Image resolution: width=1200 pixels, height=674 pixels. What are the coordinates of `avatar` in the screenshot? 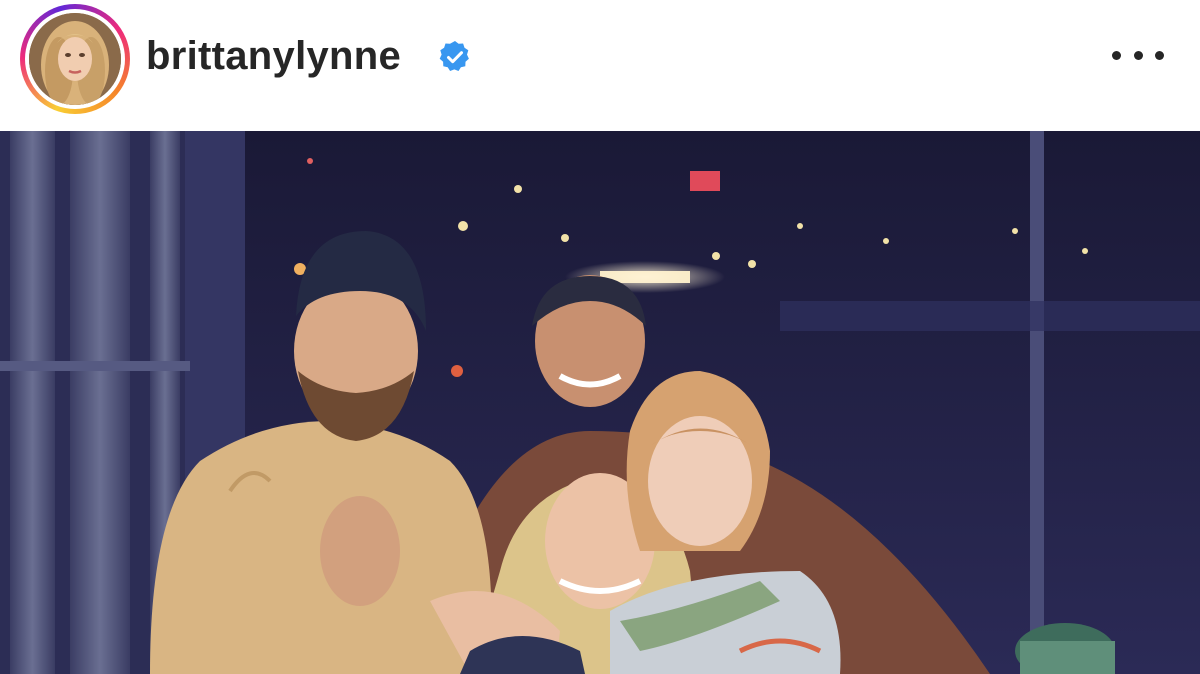 It's located at (75, 59).